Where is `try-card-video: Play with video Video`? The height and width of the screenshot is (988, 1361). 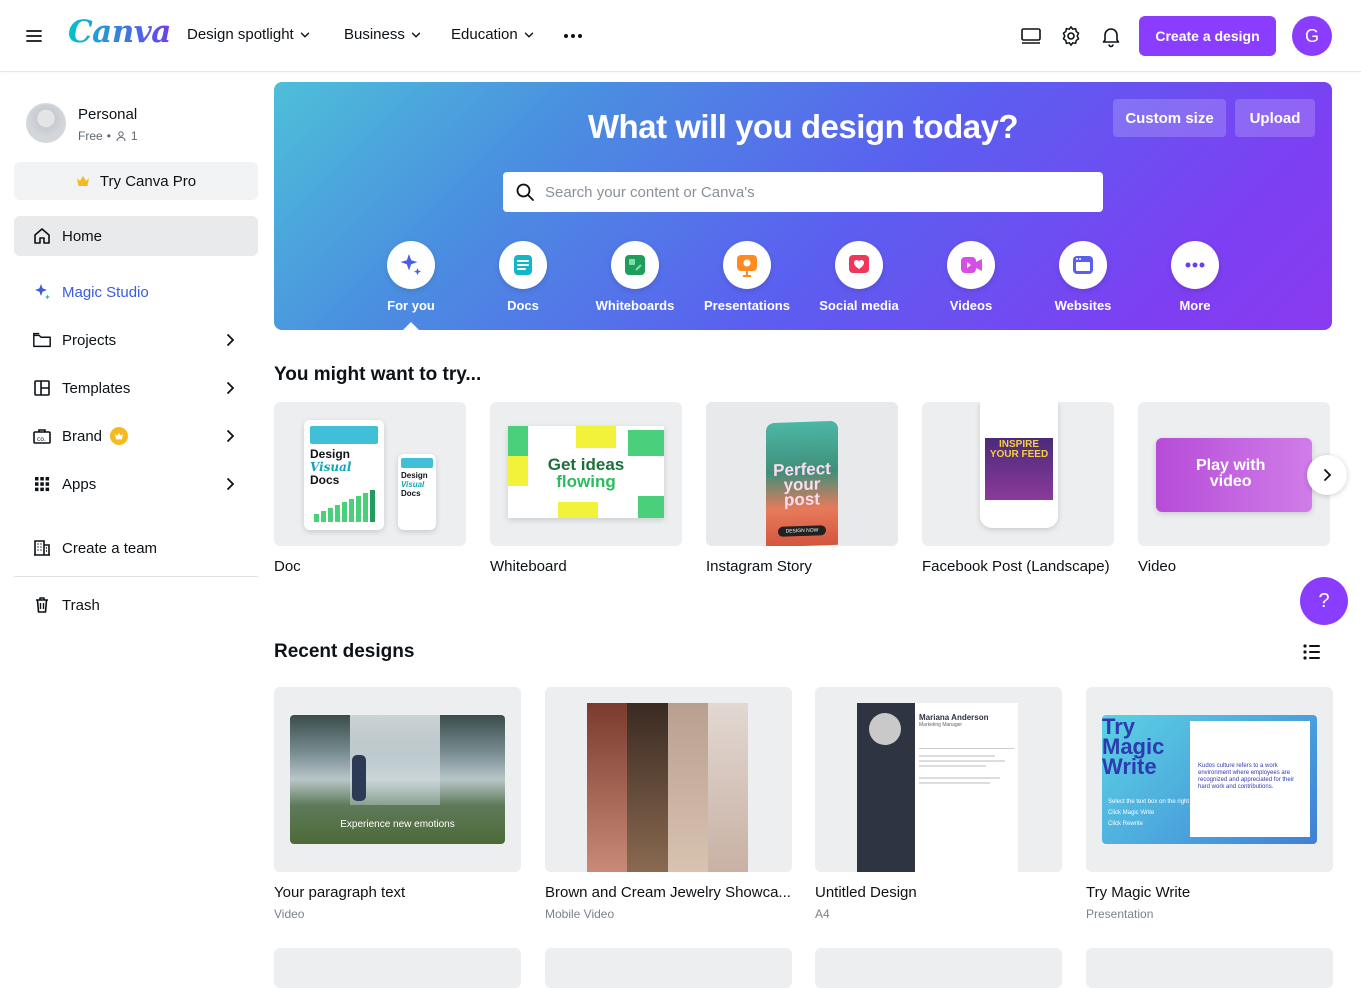 try-card-video: Play with video Video is located at coordinates (1234, 488).